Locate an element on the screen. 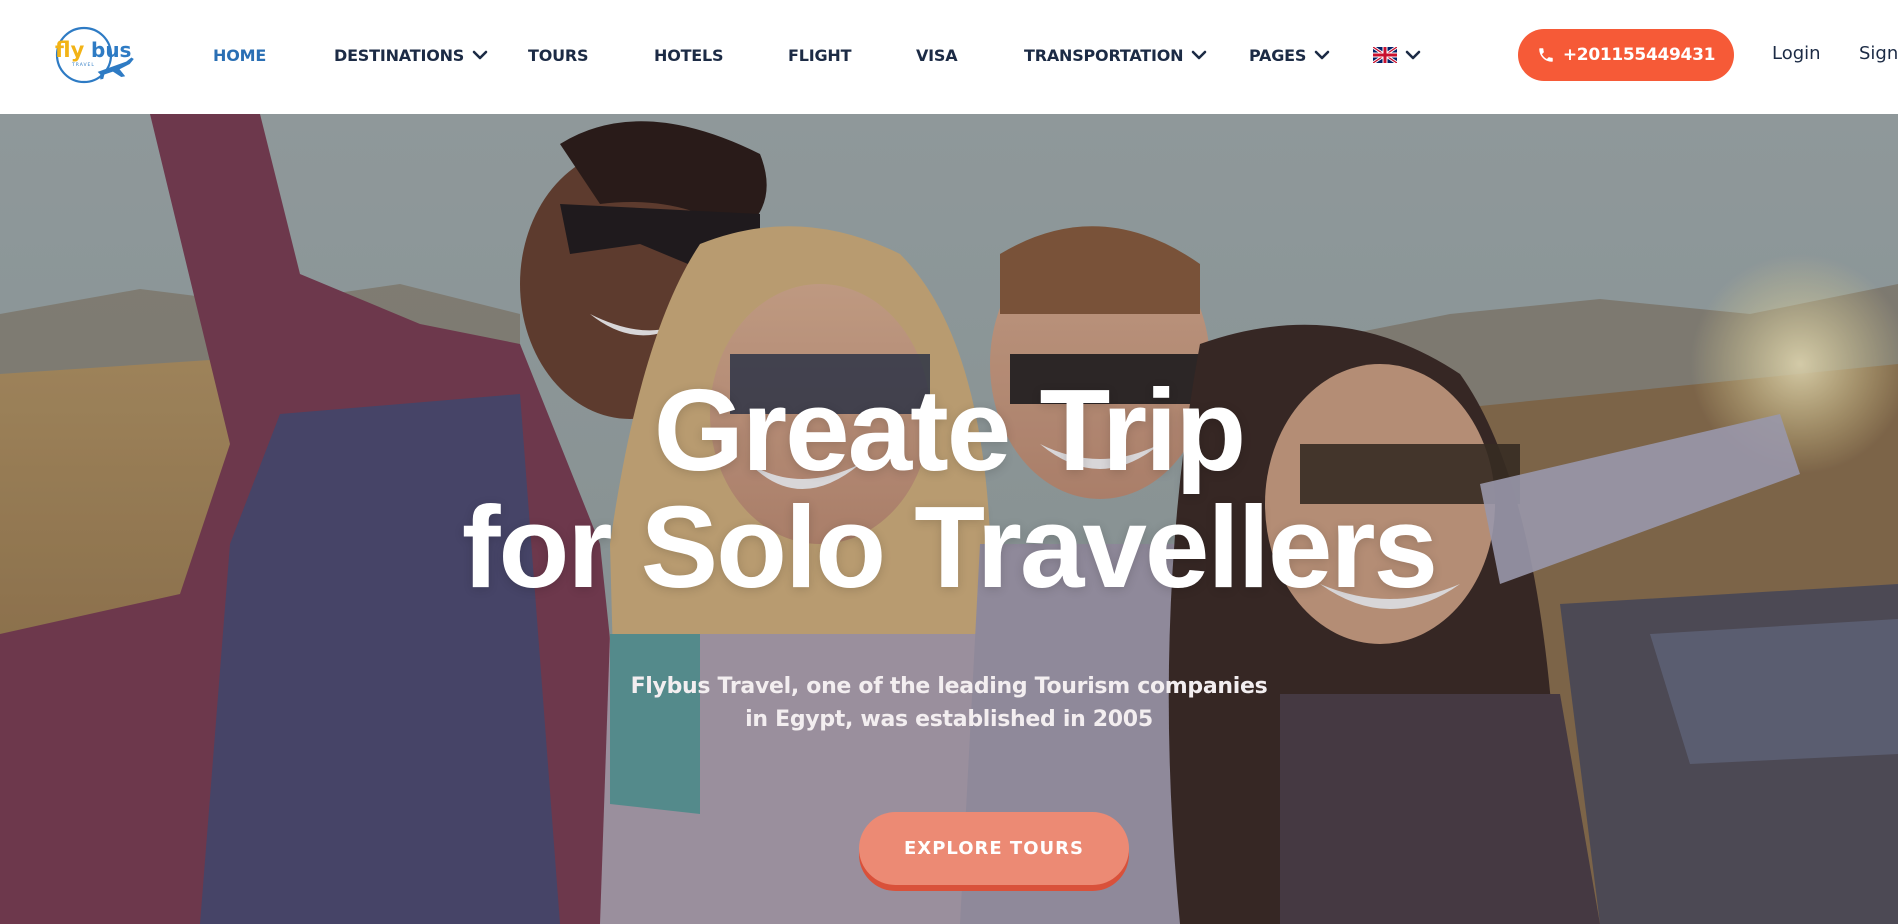 This screenshot has width=1898, height=924. language-selector is located at coordinates (1397, 55).